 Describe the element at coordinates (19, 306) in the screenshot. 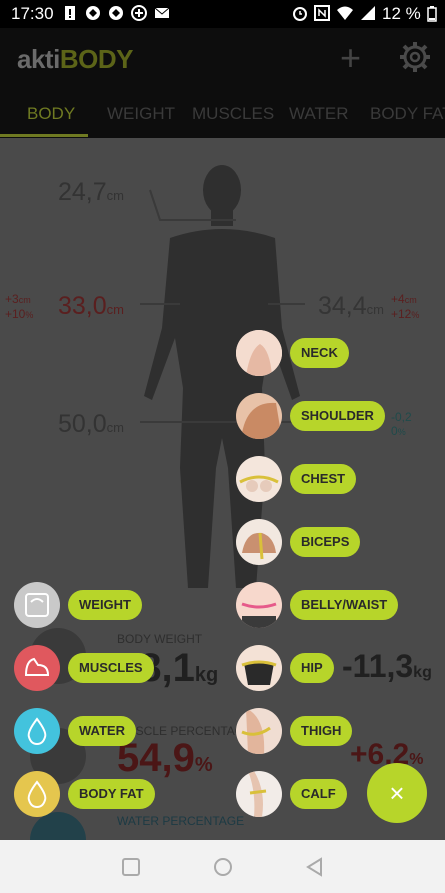

I see `left-arm-change: +3cm +10%` at that location.